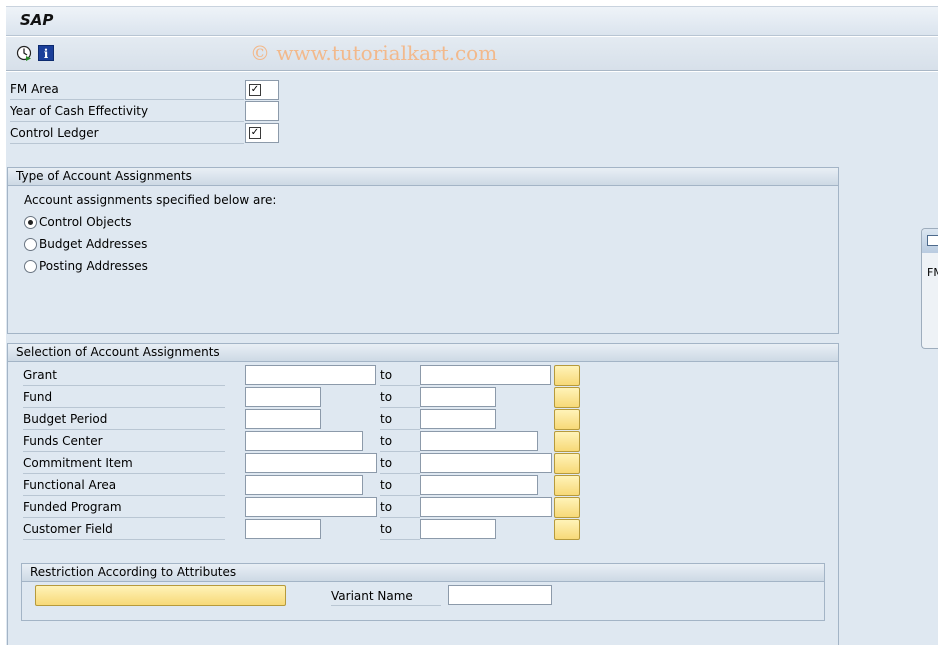  What do you see at coordinates (24, 53) in the screenshot?
I see `clock-execute-icon` at bounding box center [24, 53].